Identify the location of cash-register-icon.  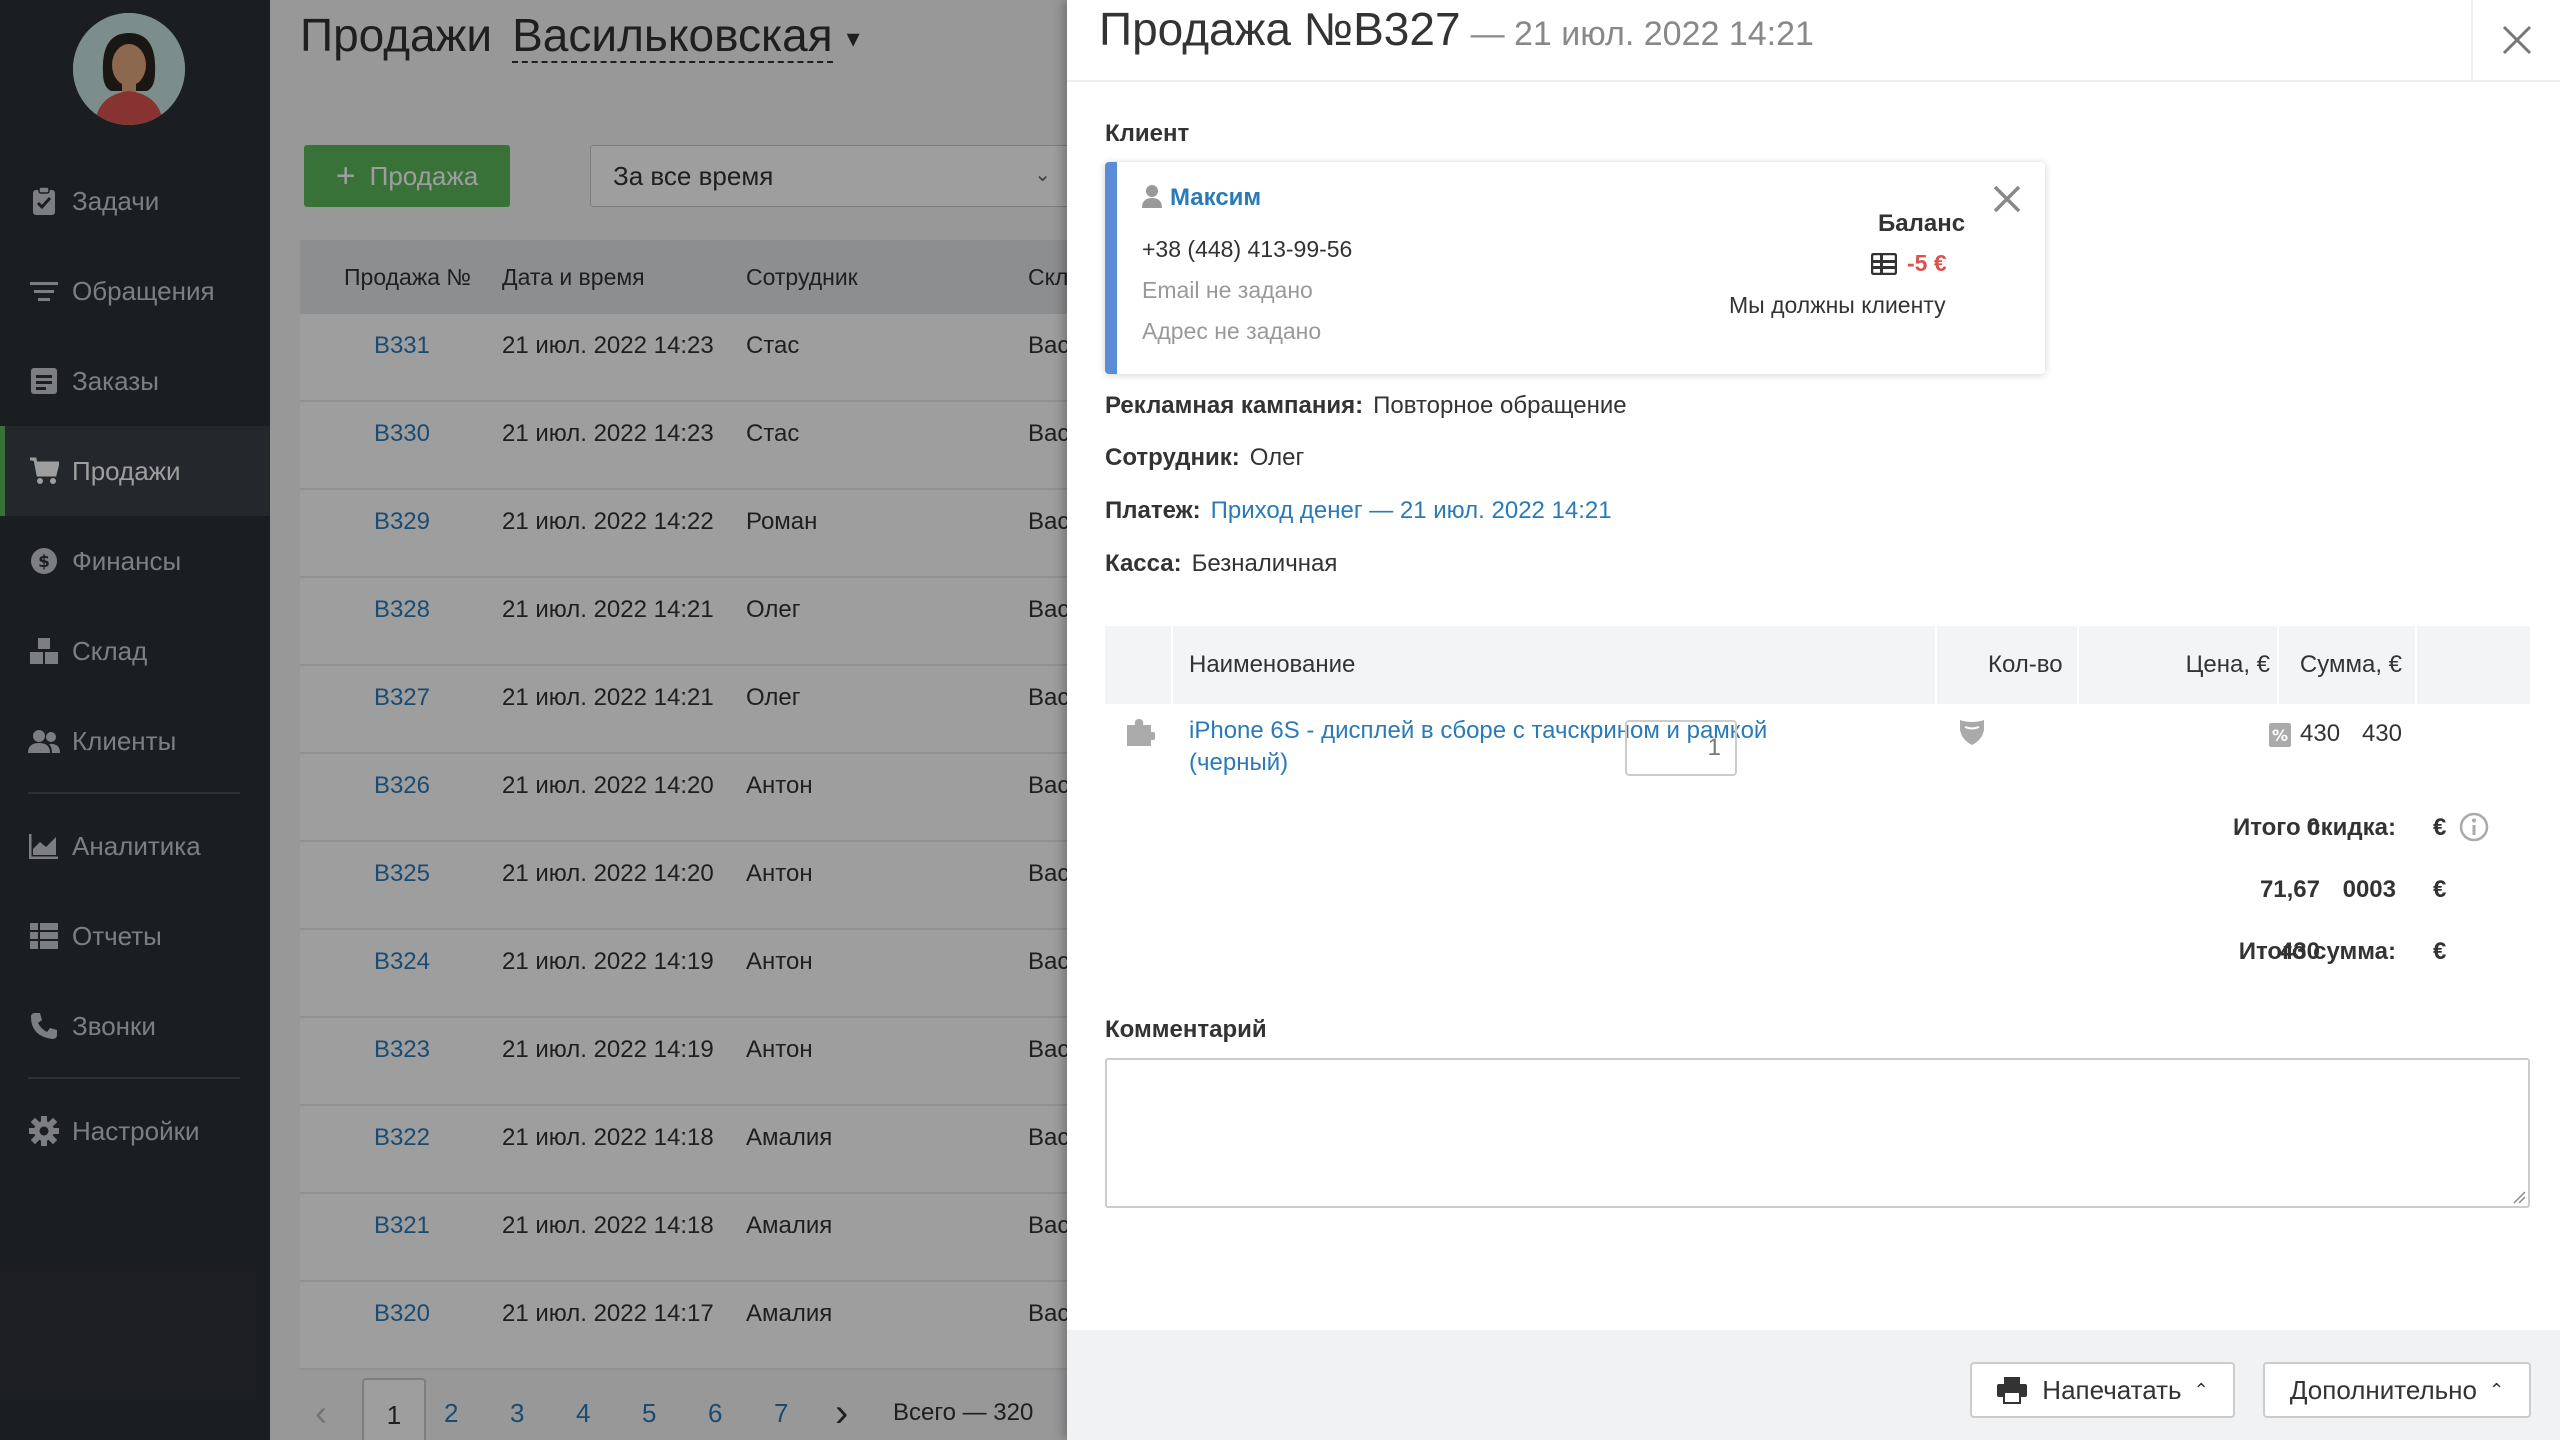
(1884, 264).